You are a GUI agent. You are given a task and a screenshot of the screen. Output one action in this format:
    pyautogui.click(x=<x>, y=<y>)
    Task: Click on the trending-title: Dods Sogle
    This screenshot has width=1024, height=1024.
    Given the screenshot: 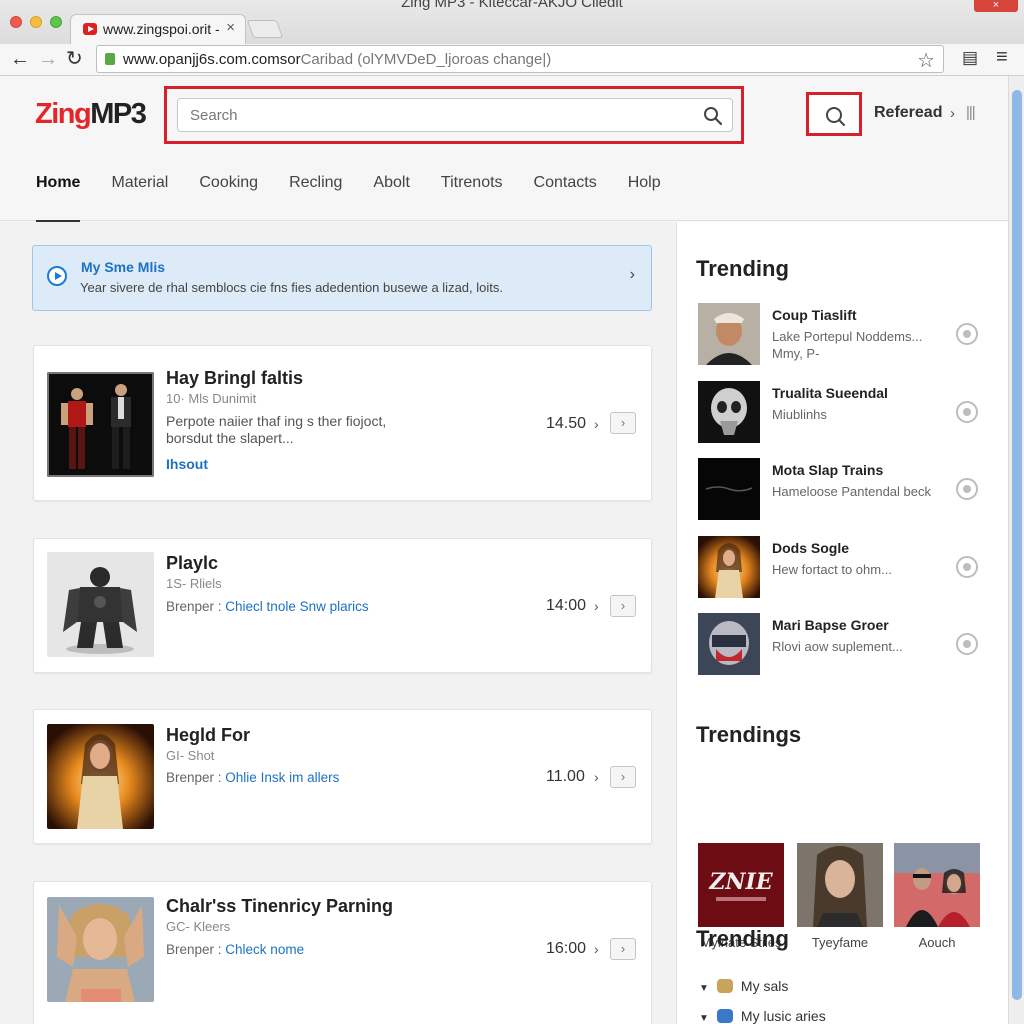 What is the action you would take?
    pyautogui.click(x=810, y=548)
    